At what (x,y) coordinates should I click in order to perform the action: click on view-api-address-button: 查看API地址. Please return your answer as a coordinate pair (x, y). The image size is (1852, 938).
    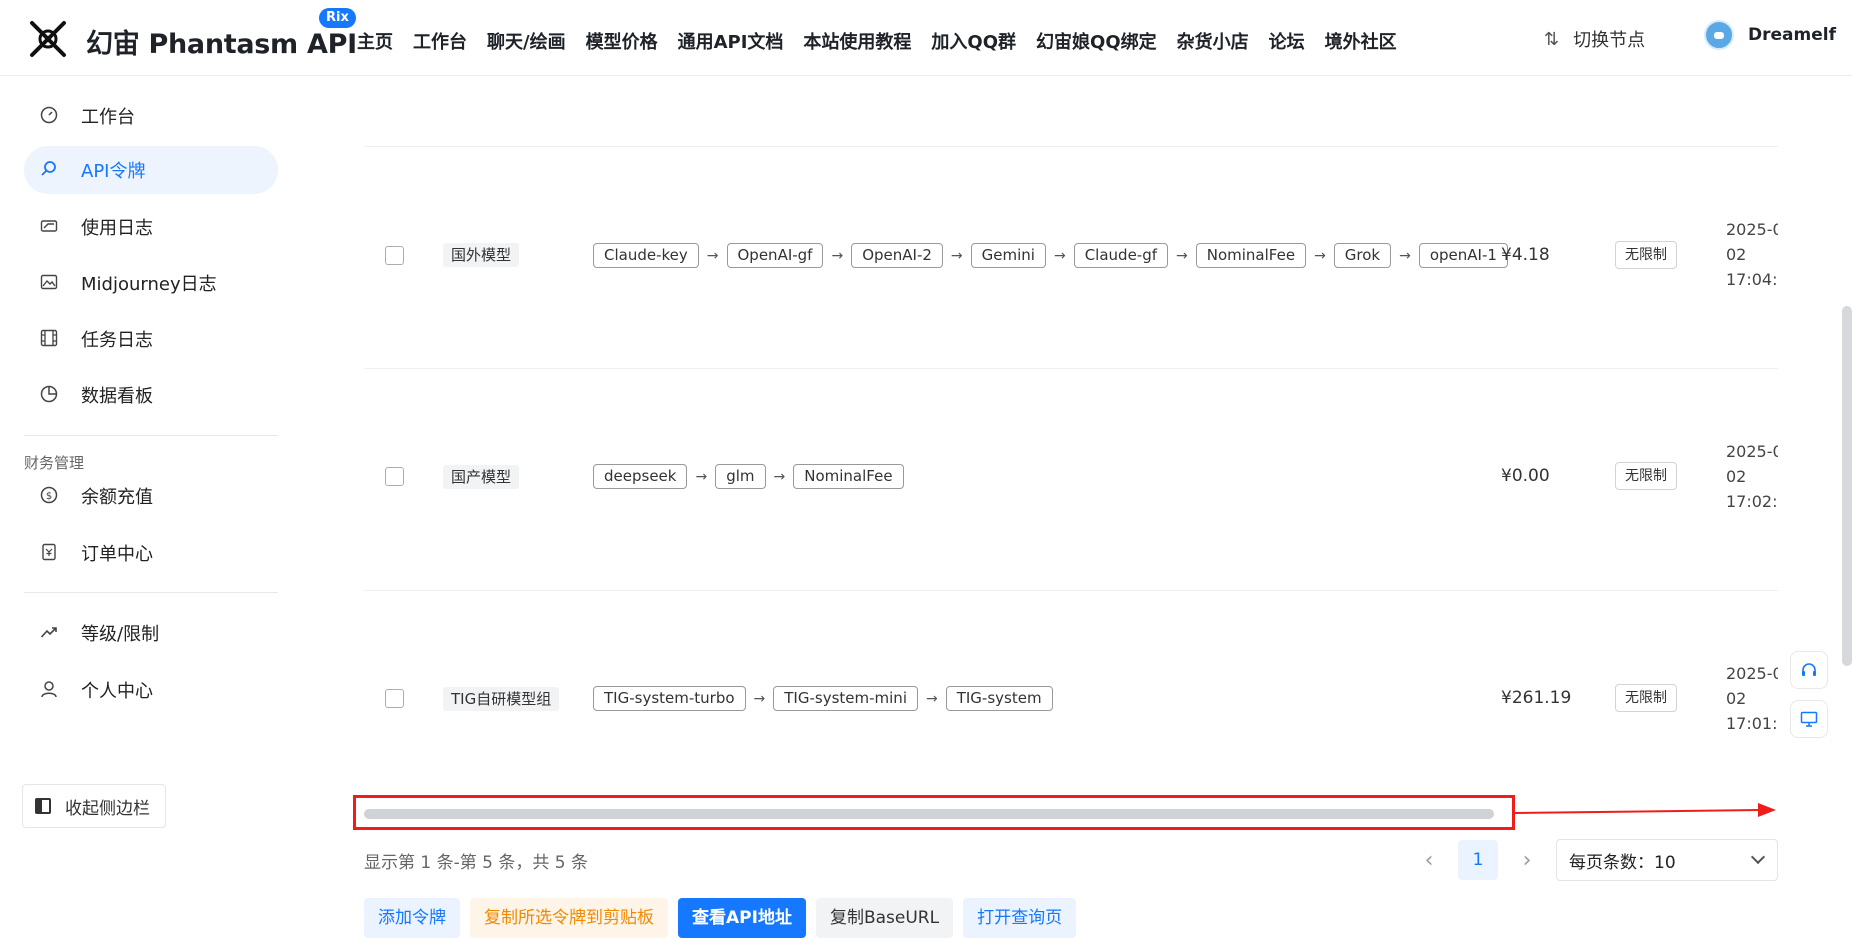
    Looking at the image, I should click on (742, 918).